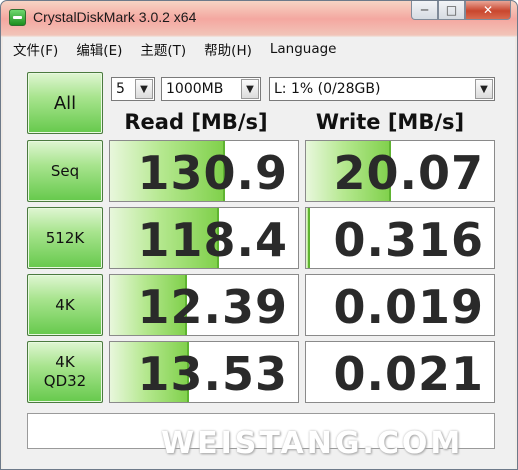 The width and height of the screenshot is (518, 470). I want to click on read-result-4k: 12.39, so click(204, 305).